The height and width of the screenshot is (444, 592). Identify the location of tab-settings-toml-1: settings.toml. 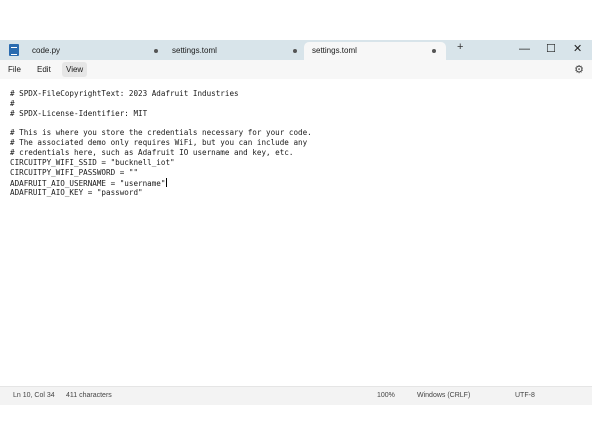
(234, 51).